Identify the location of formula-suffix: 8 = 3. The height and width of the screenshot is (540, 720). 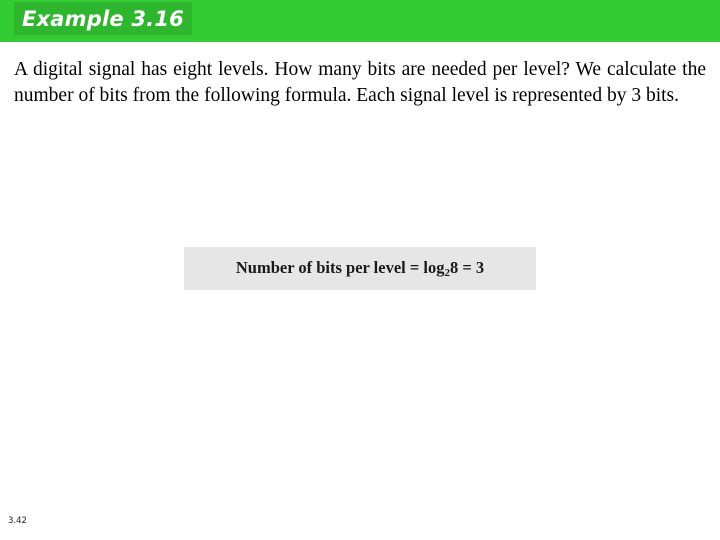
(467, 267).